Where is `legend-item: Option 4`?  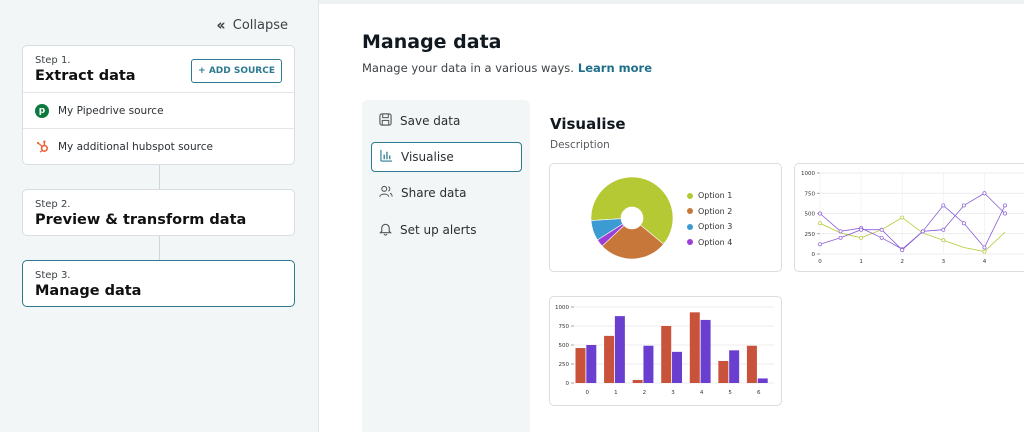 legend-item: Option 4 is located at coordinates (709, 243).